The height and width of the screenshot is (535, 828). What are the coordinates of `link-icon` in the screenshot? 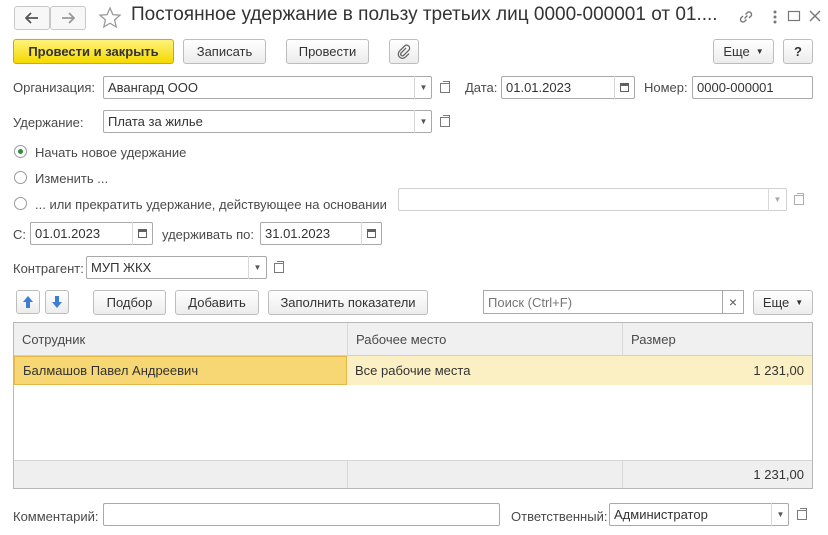 It's located at (746, 17).